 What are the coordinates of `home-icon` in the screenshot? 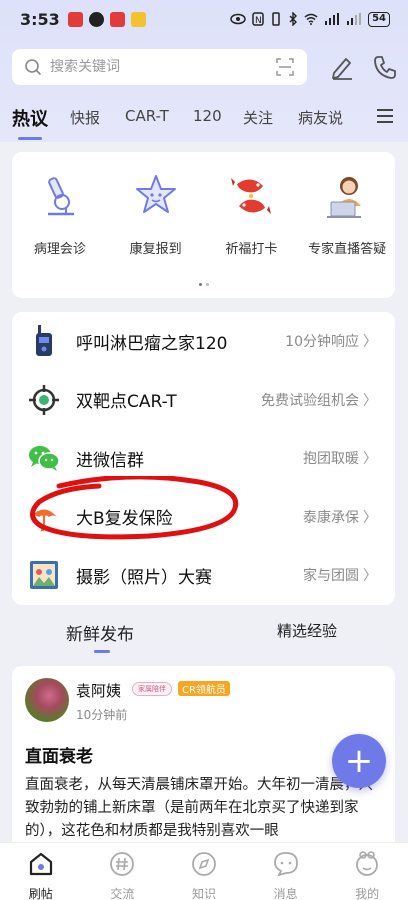 It's located at (40, 864).